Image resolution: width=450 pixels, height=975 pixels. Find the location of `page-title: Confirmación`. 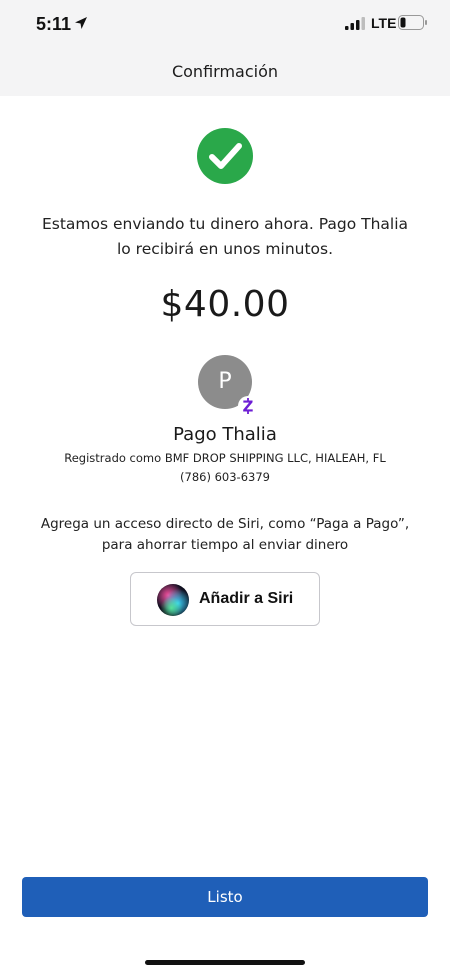

page-title: Confirmación is located at coordinates (225, 71).